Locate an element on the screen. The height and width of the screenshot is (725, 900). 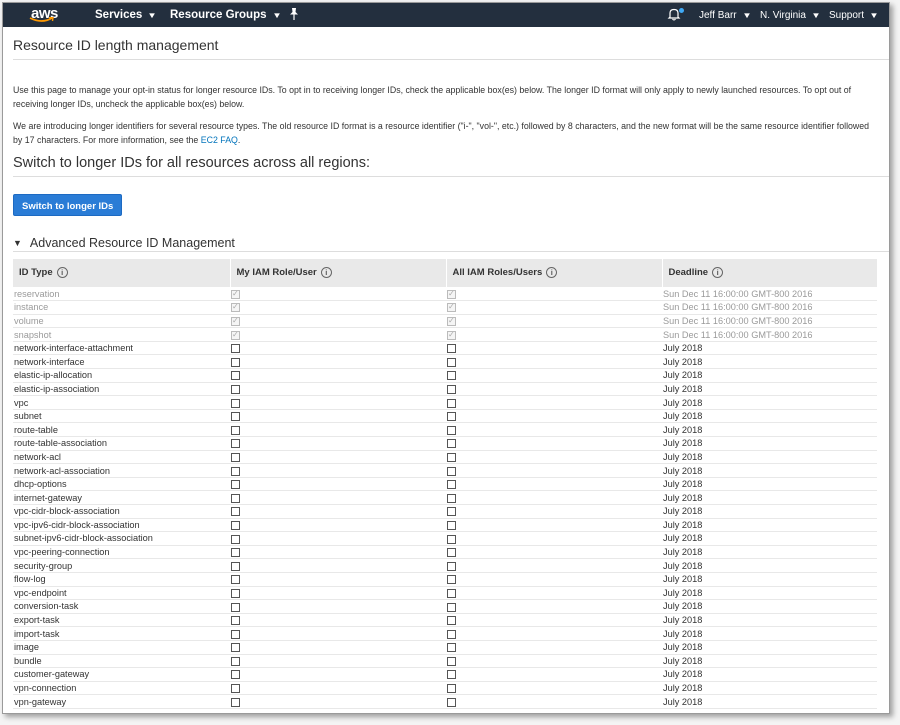
id-type-cell: reservation is located at coordinates (121, 294).